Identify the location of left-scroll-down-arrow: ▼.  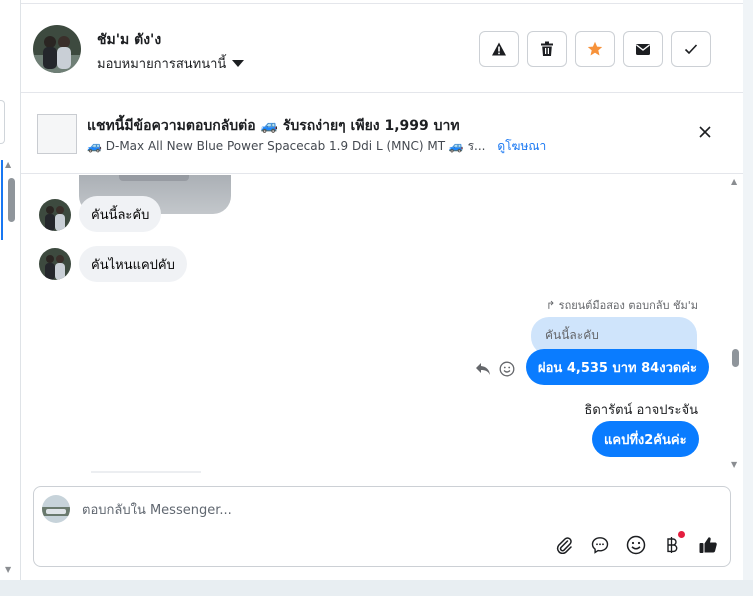
(8, 569).